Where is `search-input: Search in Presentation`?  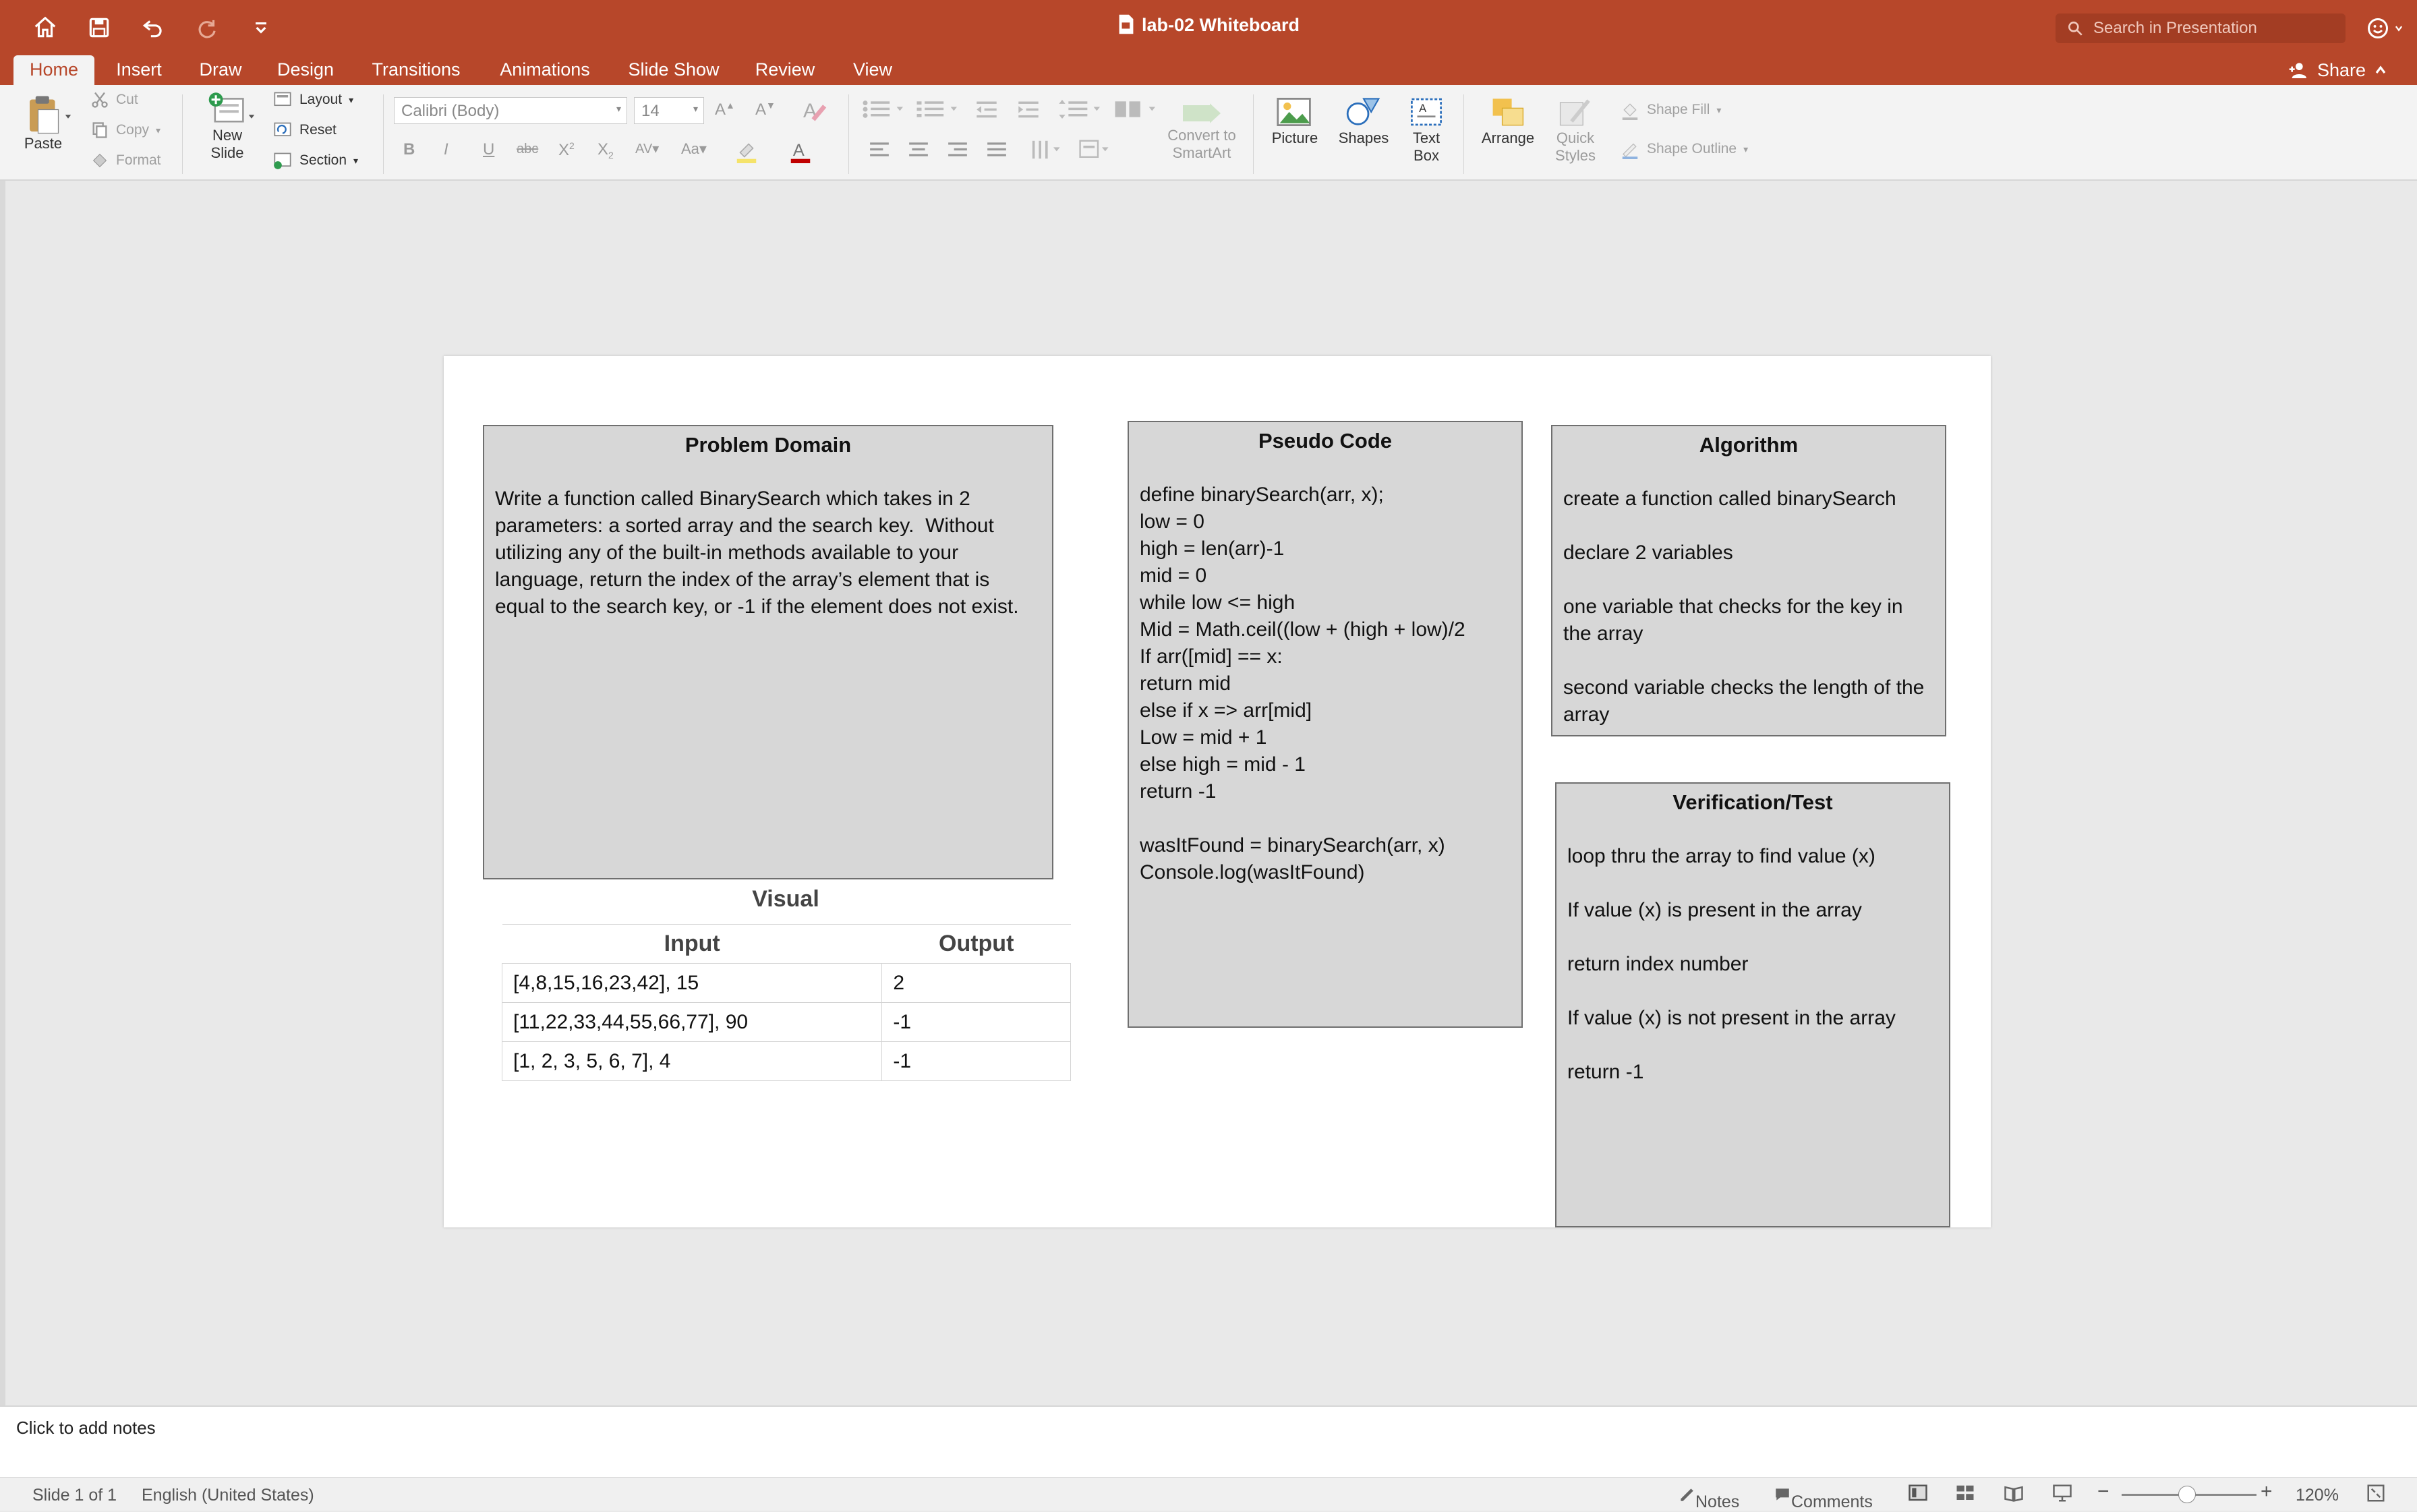
search-input: Search in Presentation is located at coordinates (2201, 28).